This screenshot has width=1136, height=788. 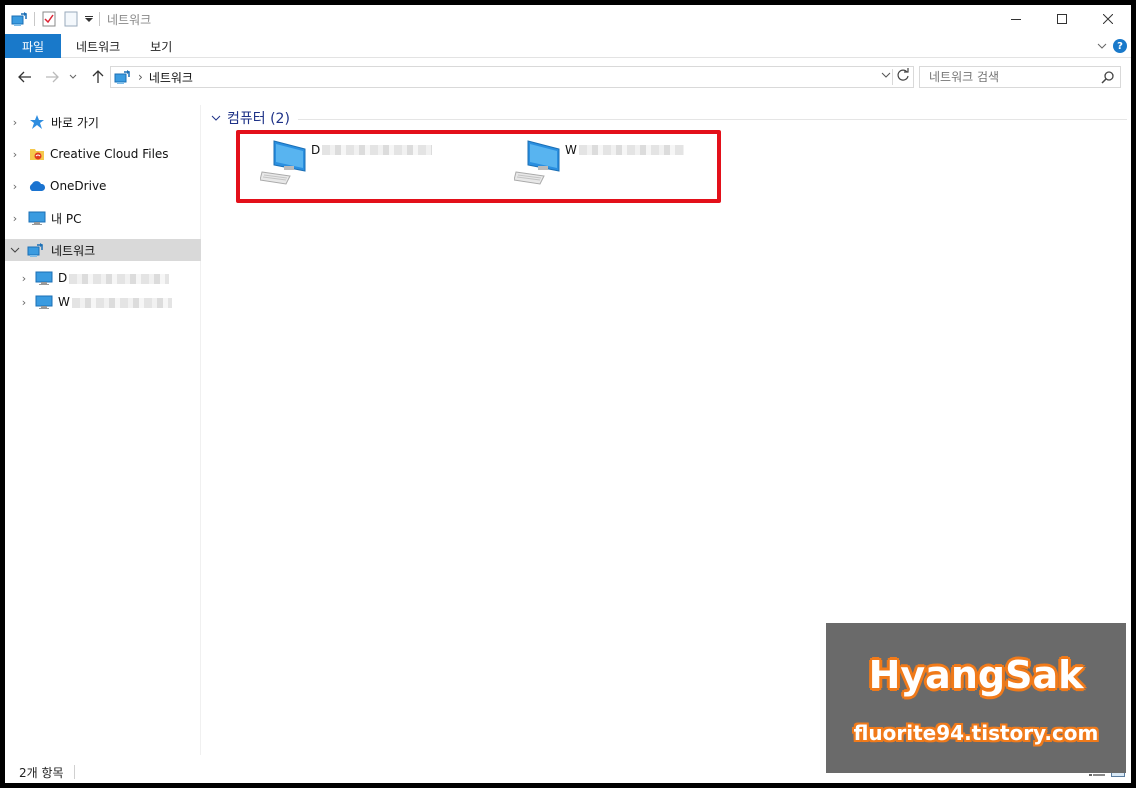 I want to click on refresh-icon, so click(x=903, y=74).